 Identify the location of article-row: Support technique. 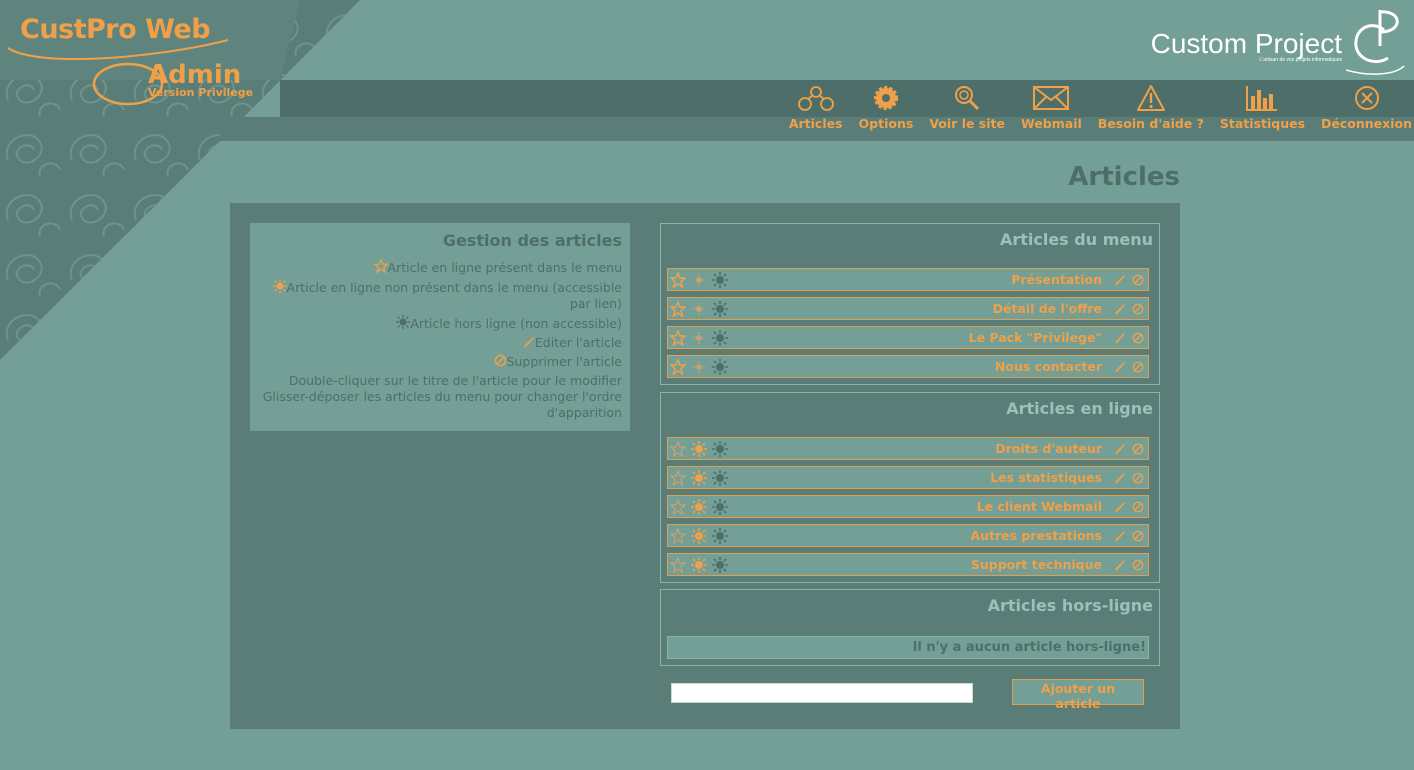
(908, 564).